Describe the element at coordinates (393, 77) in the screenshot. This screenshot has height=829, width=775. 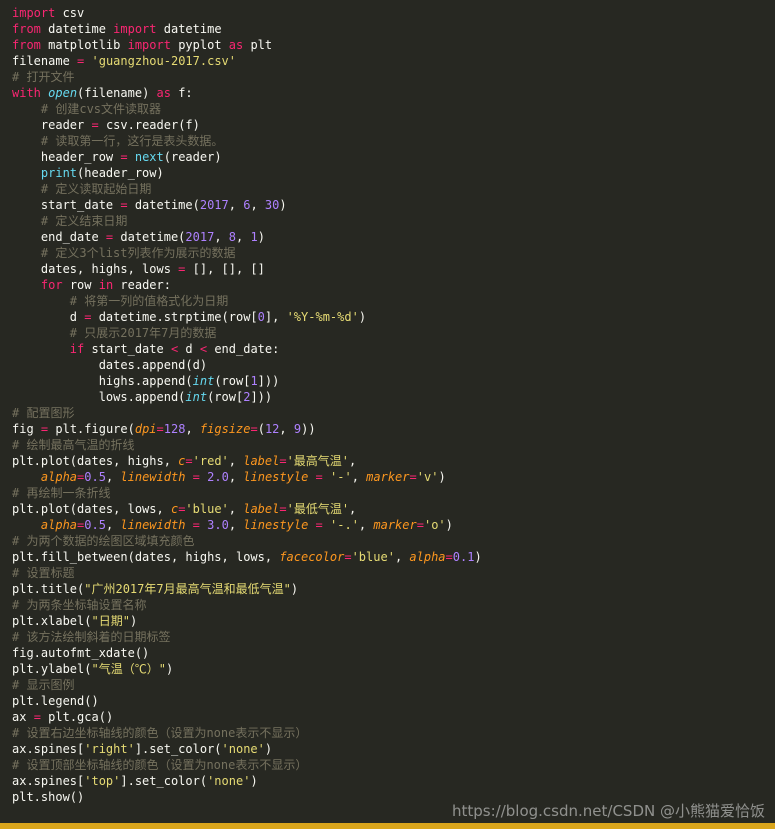
I see `code-line: # 打开文件` at that location.